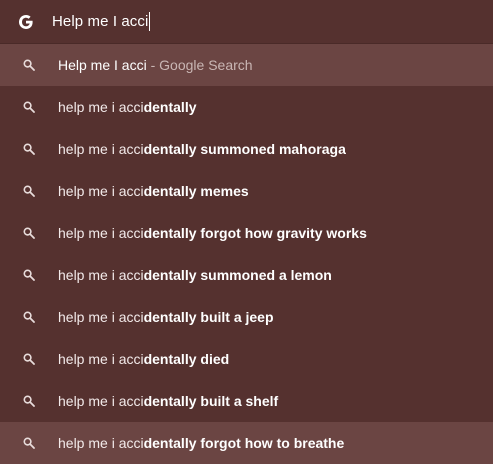  I want to click on suggestion-text: help me i accidentally summoned mahoraga, so click(202, 149).